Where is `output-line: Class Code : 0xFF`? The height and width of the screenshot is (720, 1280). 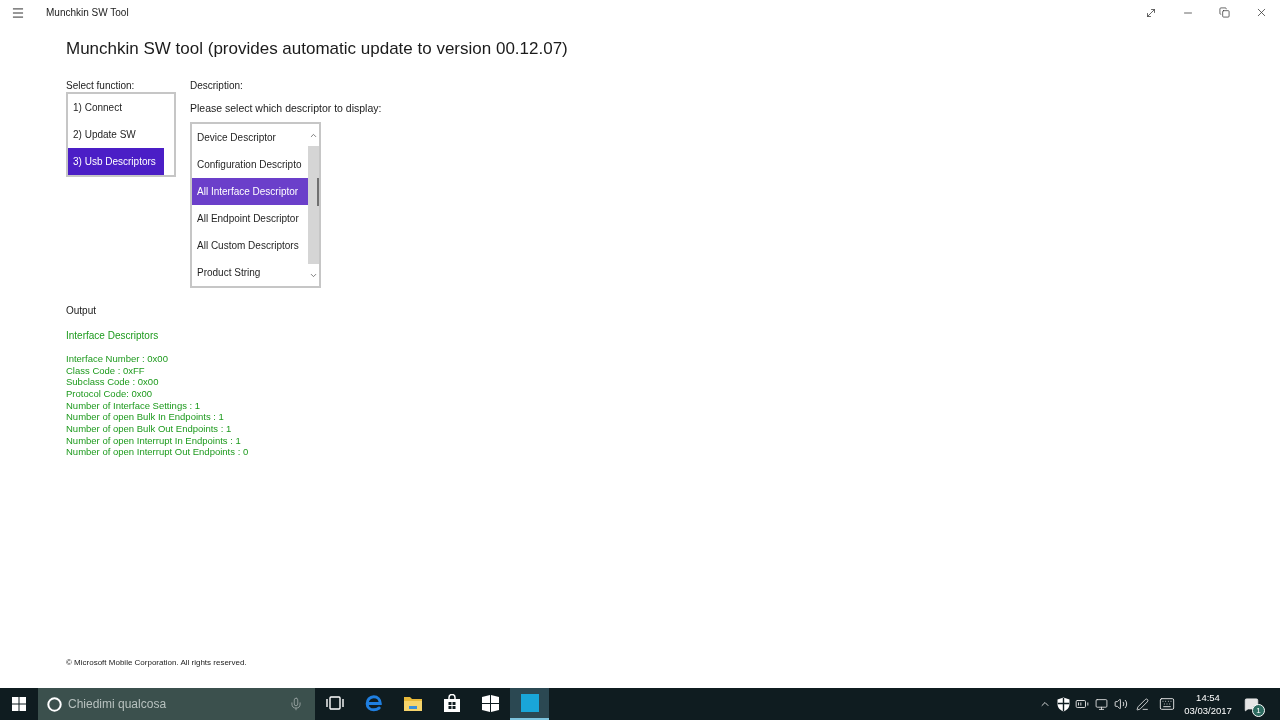 output-line: Class Code : 0xFF is located at coordinates (105, 370).